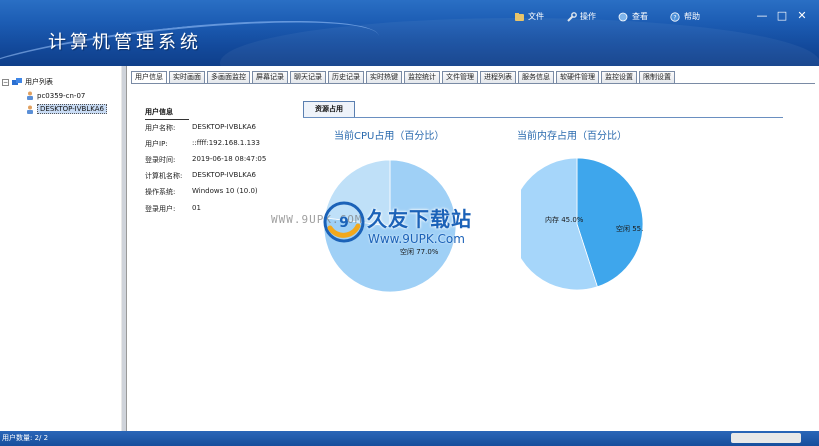 This screenshot has height=446, width=819. I want to click on tab-hardware: 软硬件管理, so click(577, 77).